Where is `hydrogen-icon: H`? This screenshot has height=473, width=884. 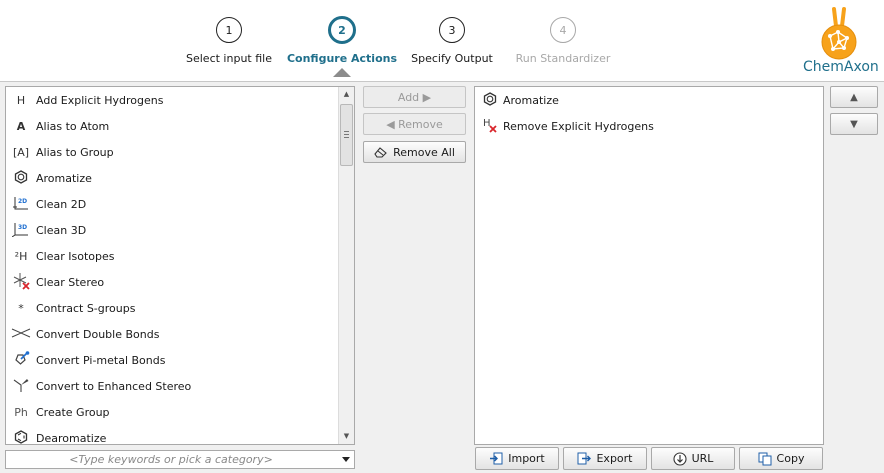 hydrogen-icon: H is located at coordinates (21, 100).